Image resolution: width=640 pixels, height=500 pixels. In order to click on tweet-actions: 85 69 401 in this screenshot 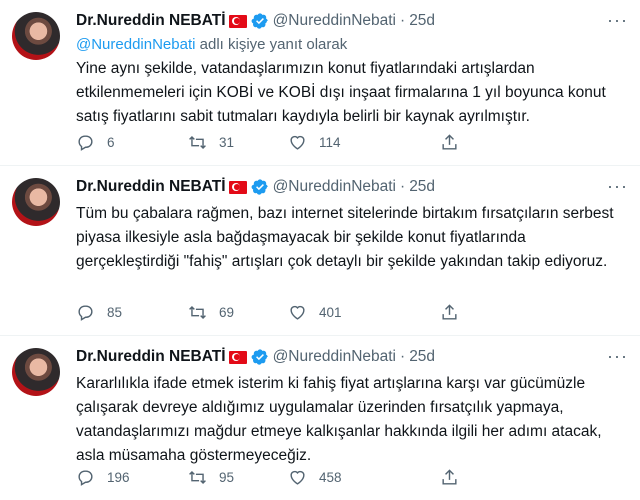, I will do `click(352, 312)`.